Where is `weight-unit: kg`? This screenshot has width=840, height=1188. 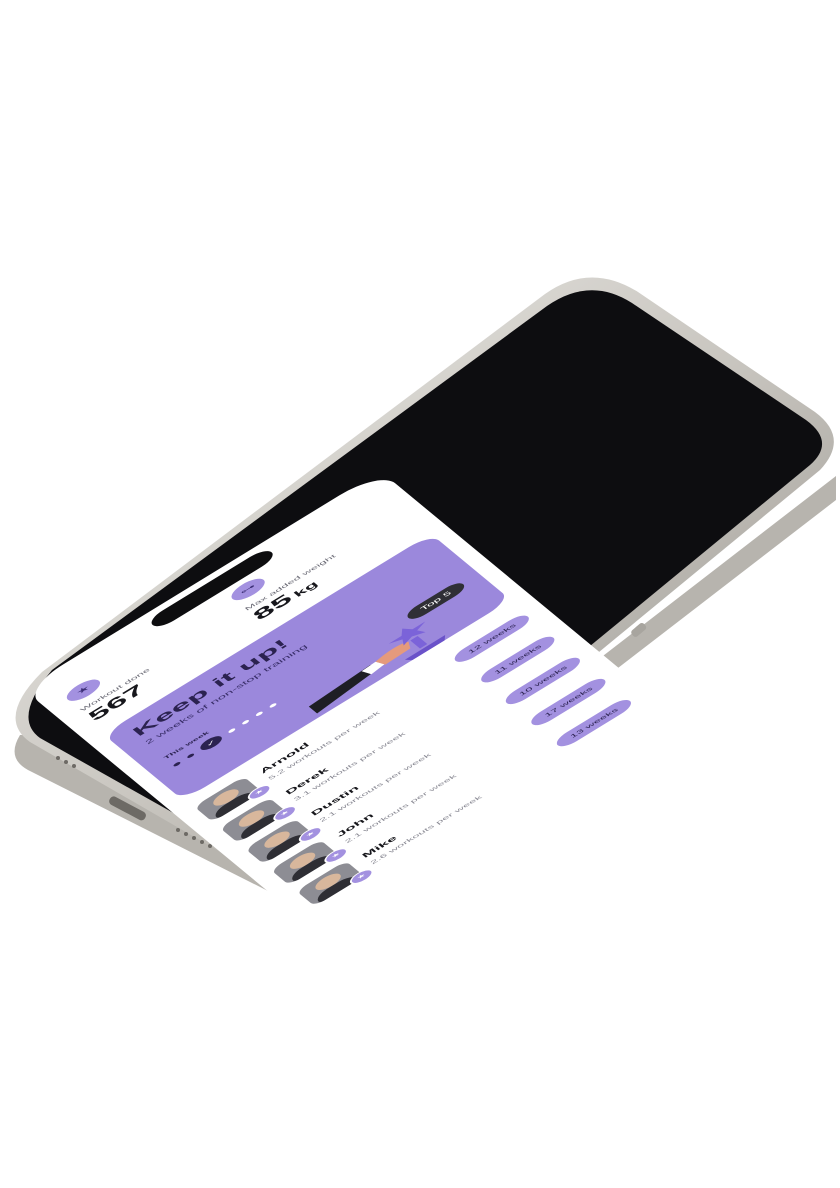
weight-unit: kg is located at coordinates (306, 589).